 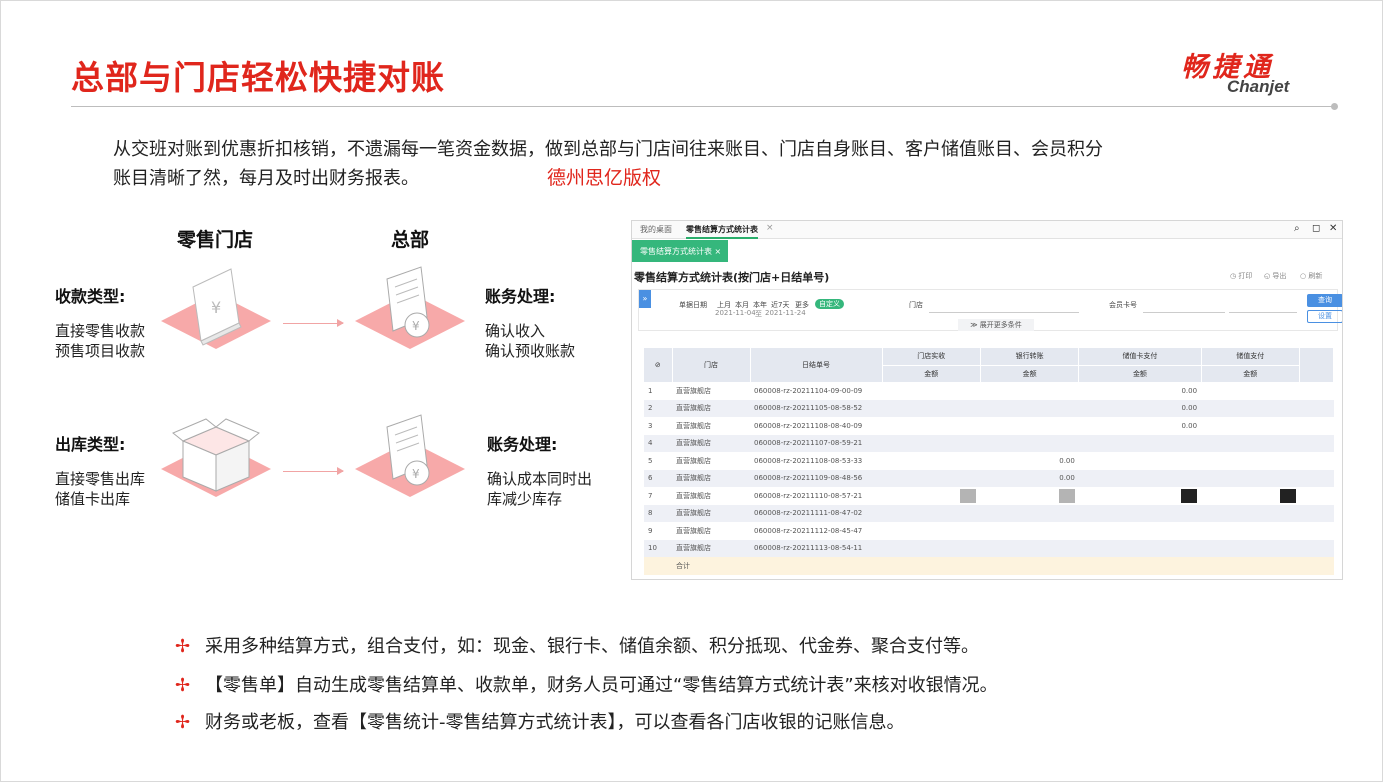 I want to click on date-from: 2021-11-04, so click(x=735, y=313).